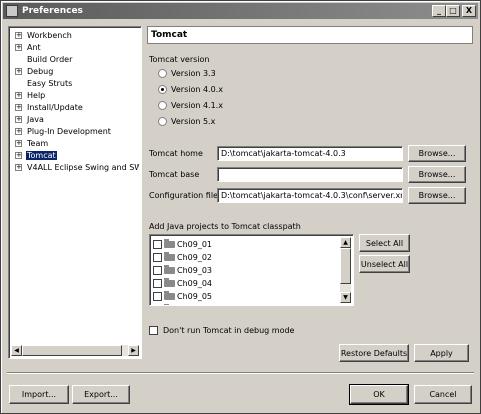  I want to click on tree-item-label: Plug-In Development, so click(69, 131).